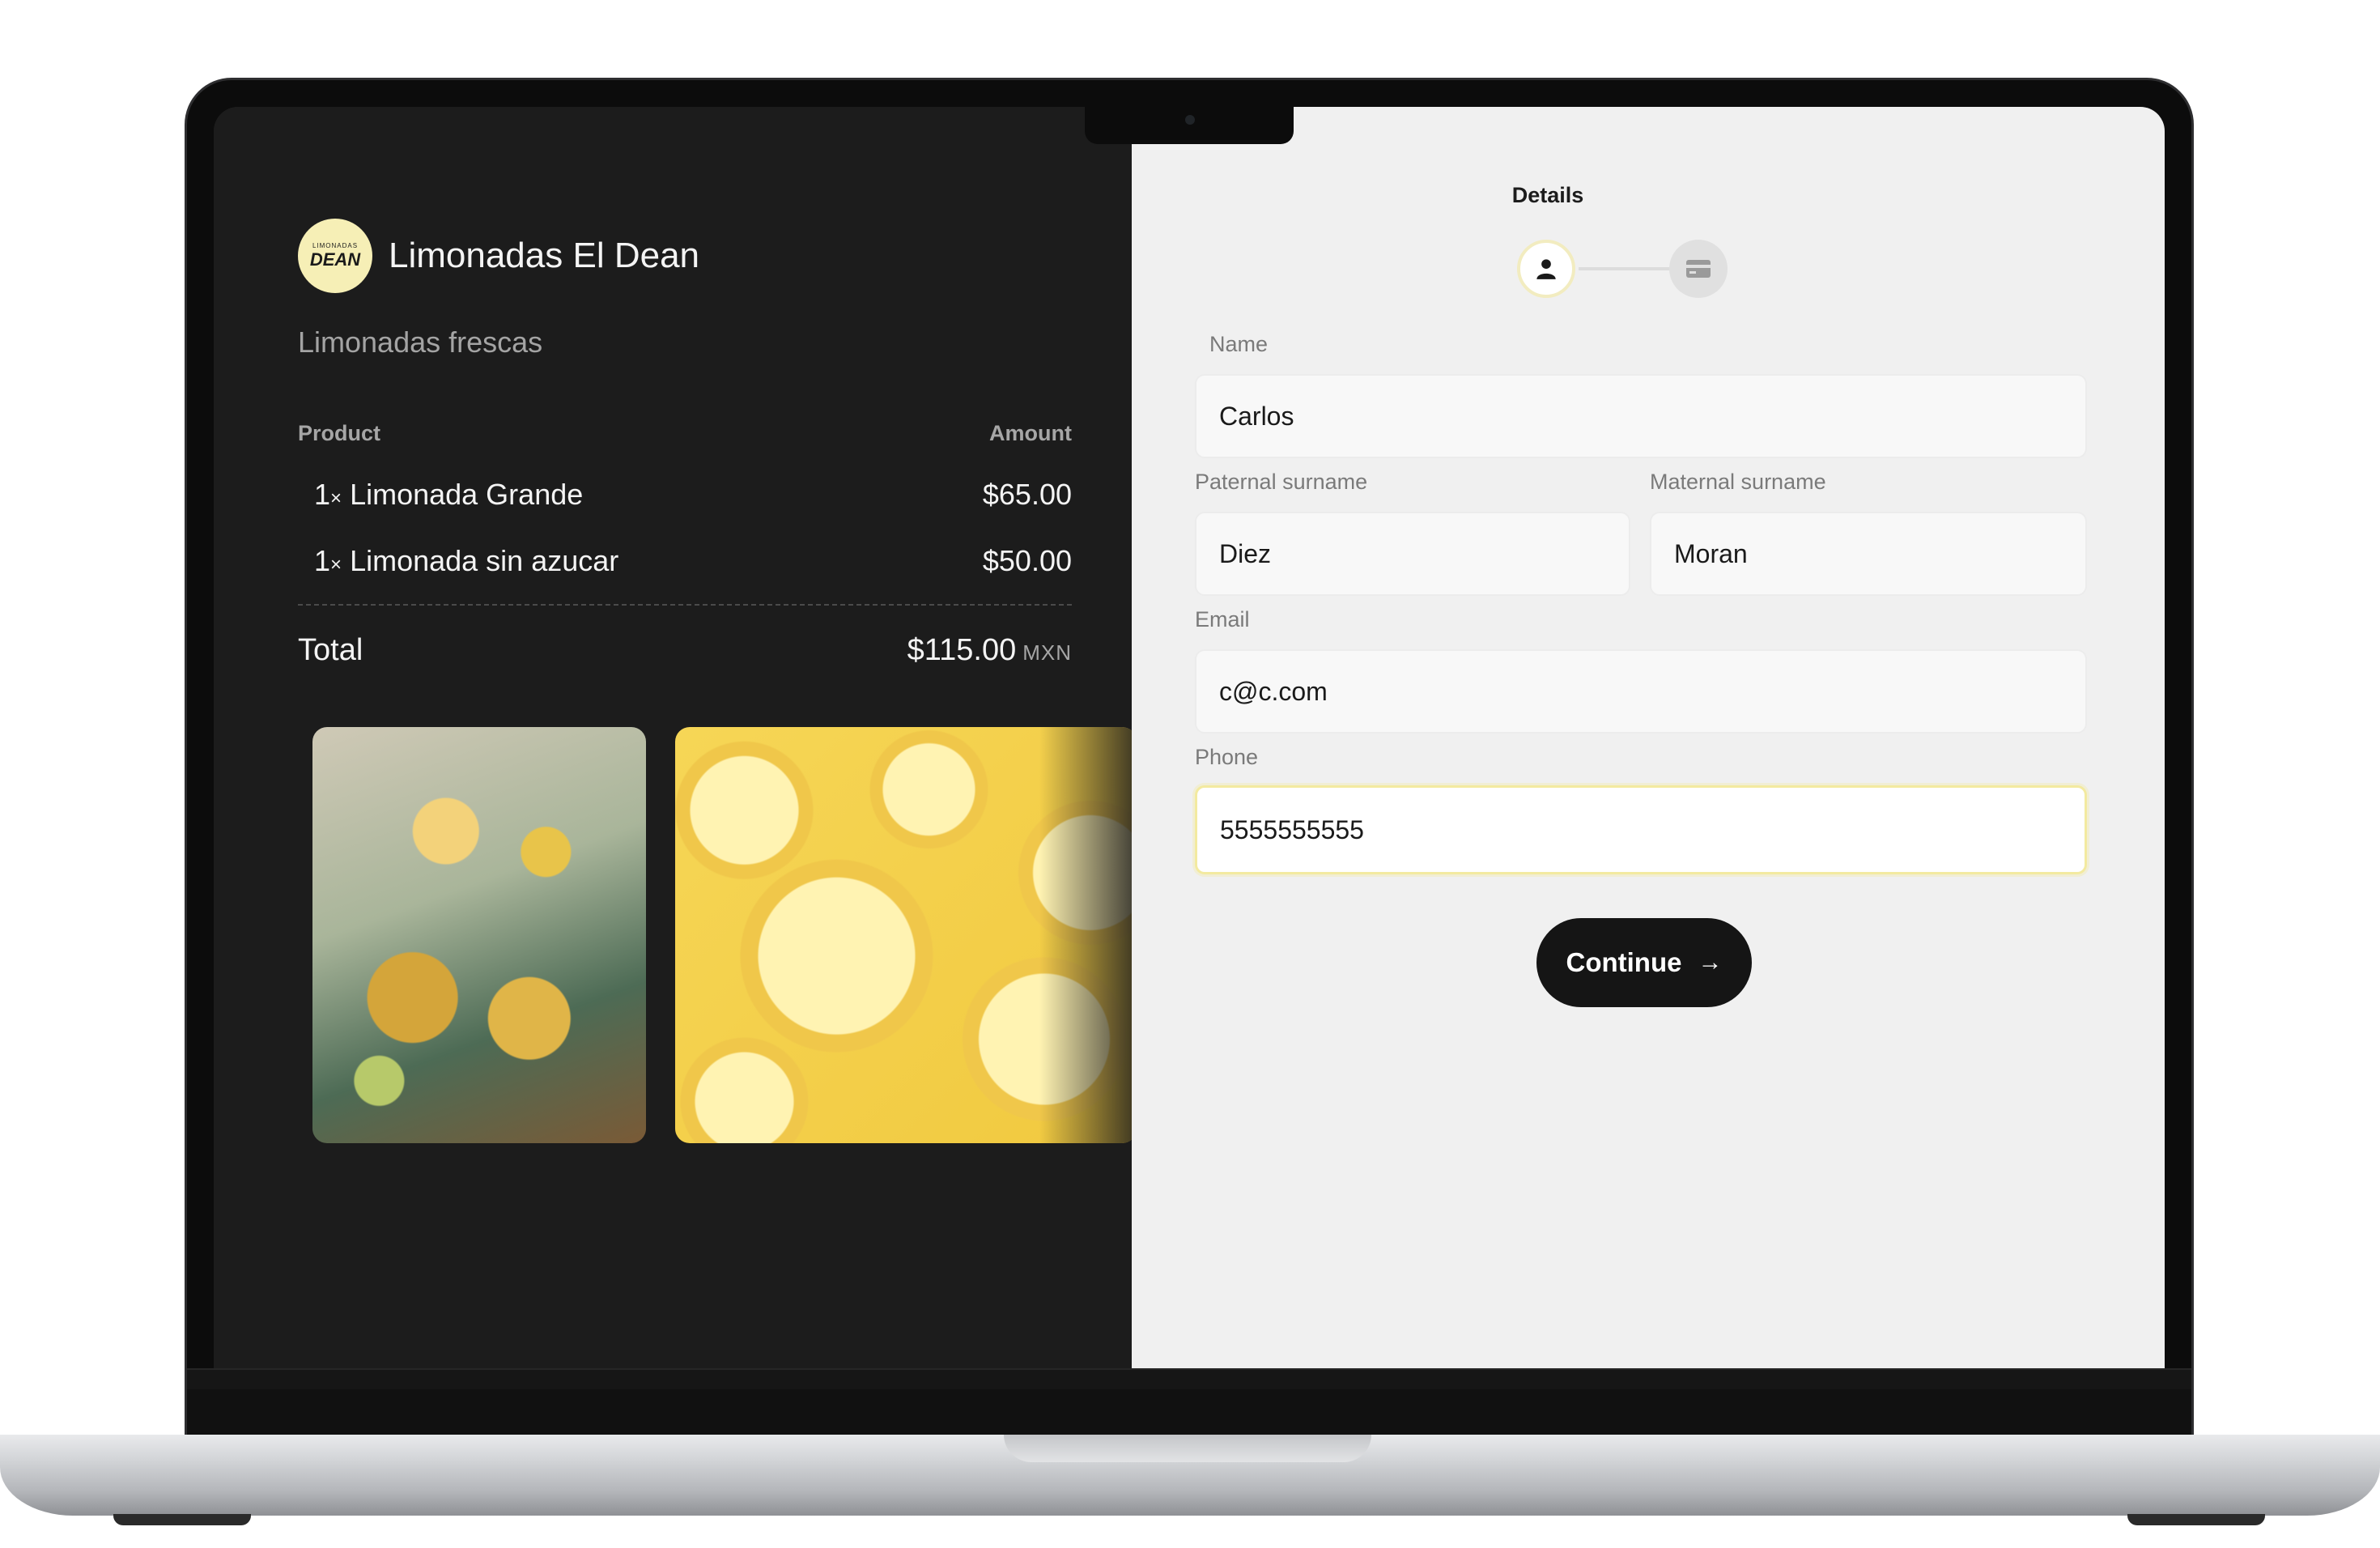 Image resolution: width=2380 pixels, height=1548 pixels. I want to click on email-label: Email, so click(1222, 620).